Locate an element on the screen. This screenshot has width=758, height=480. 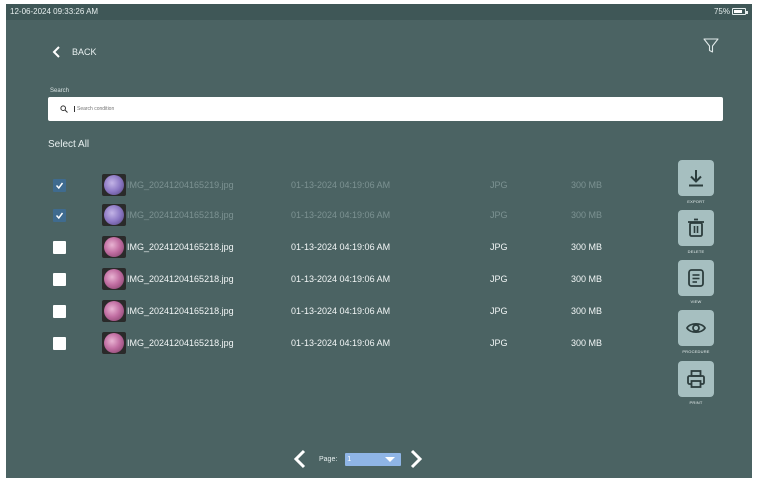
search-input is located at coordinates (374, 109).